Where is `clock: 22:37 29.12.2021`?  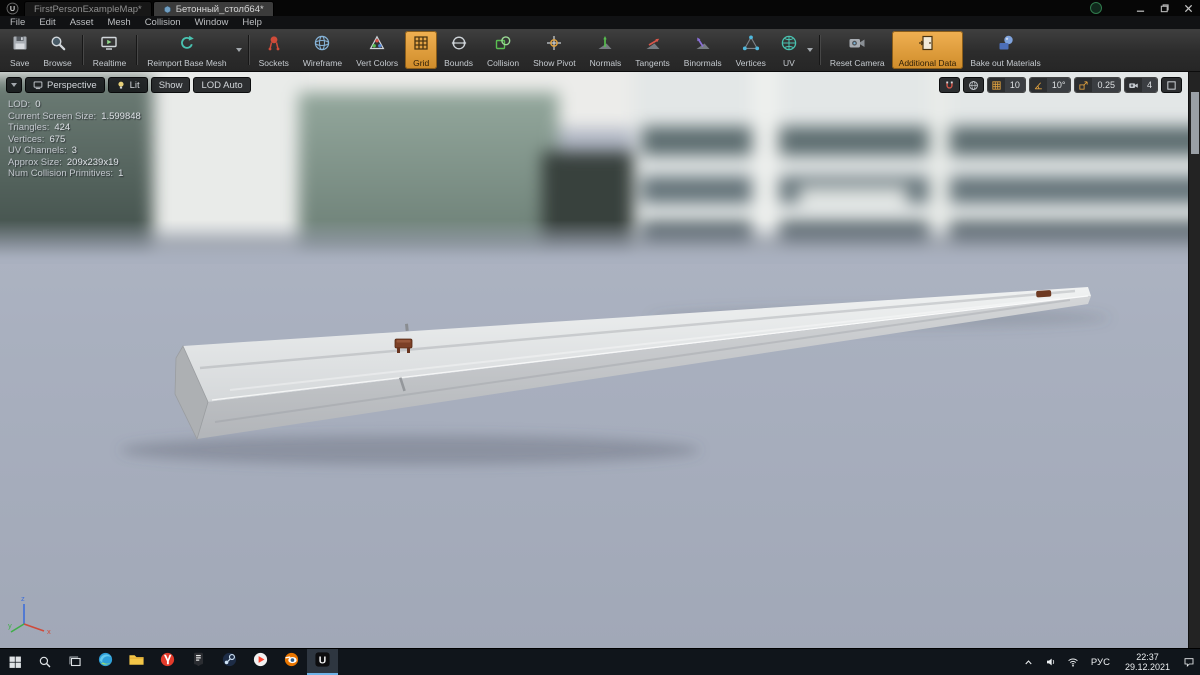
clock: 22:37 29.12.2021 is located at coordinates (1147, 662).